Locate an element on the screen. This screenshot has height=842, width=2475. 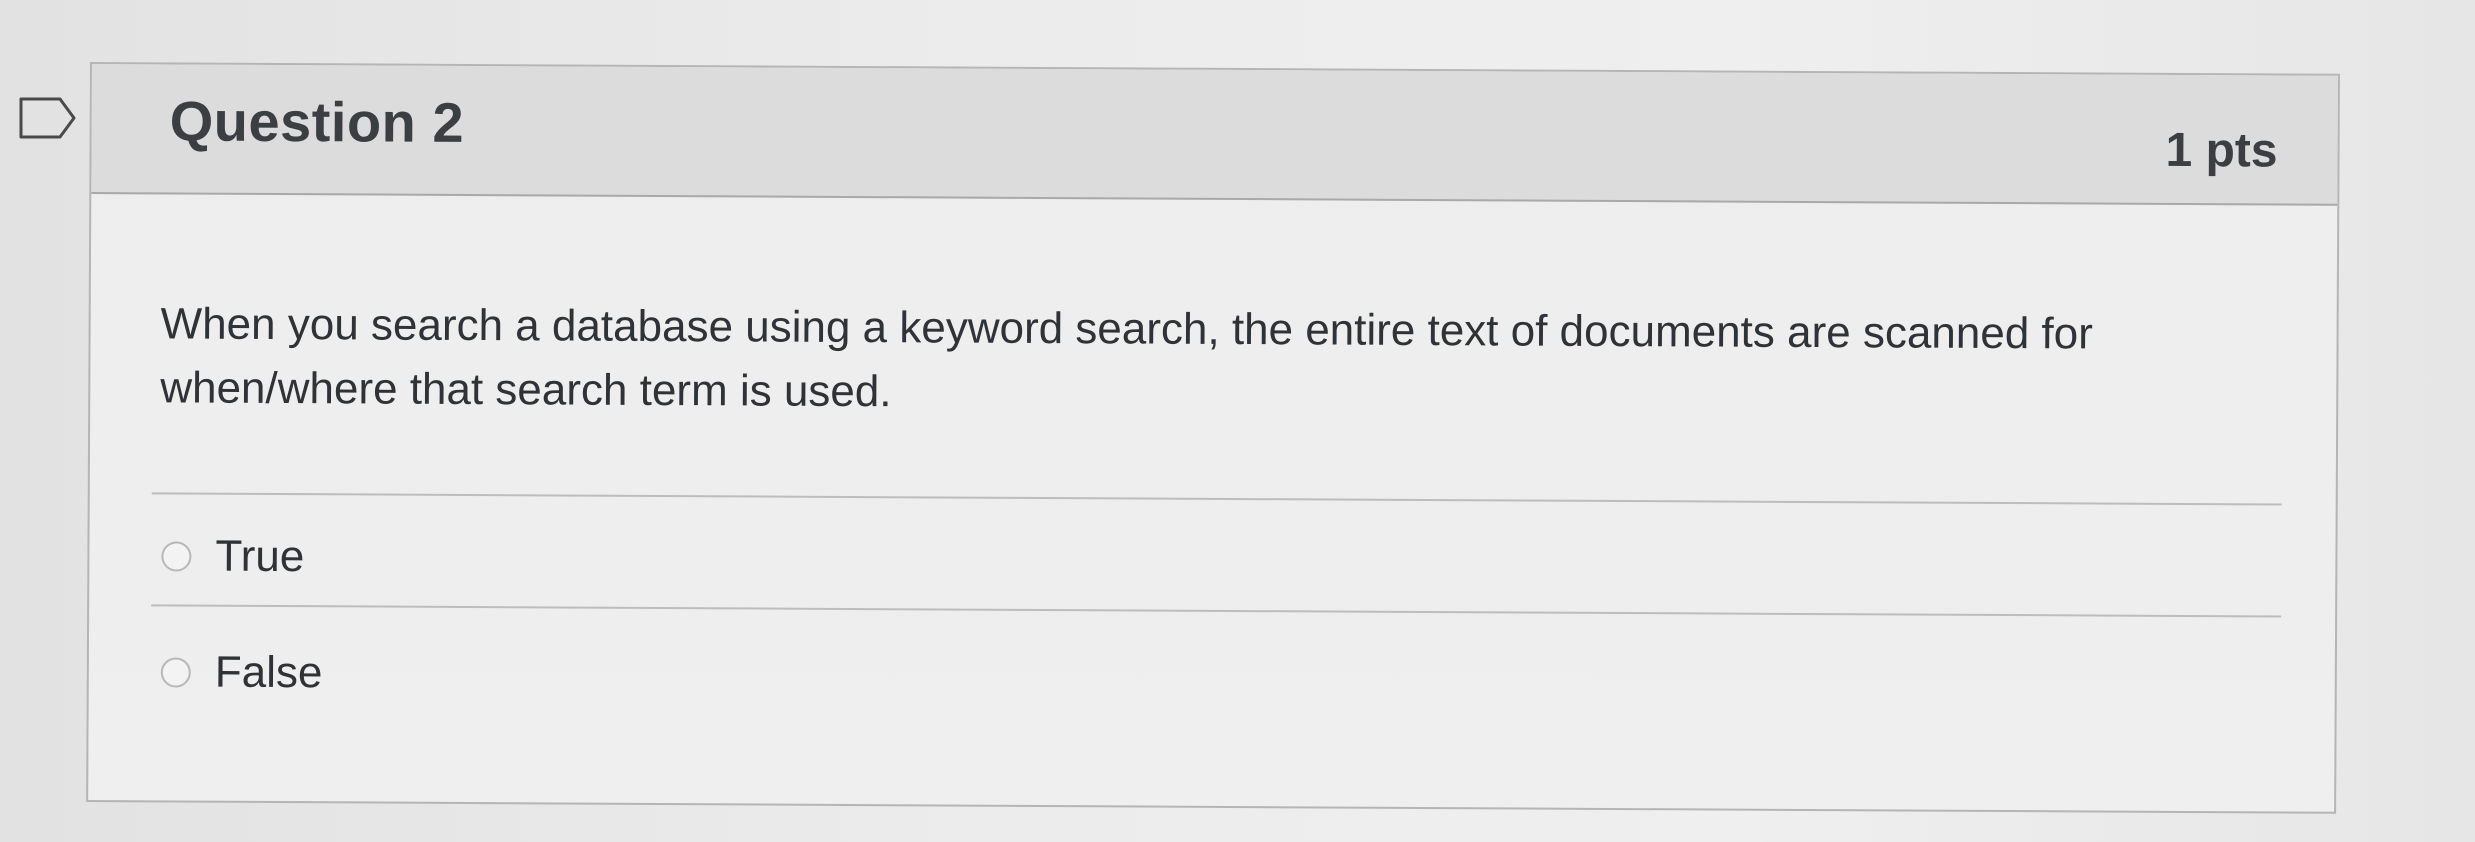
question-title: Question 2 is located at coordinates (317, 121).